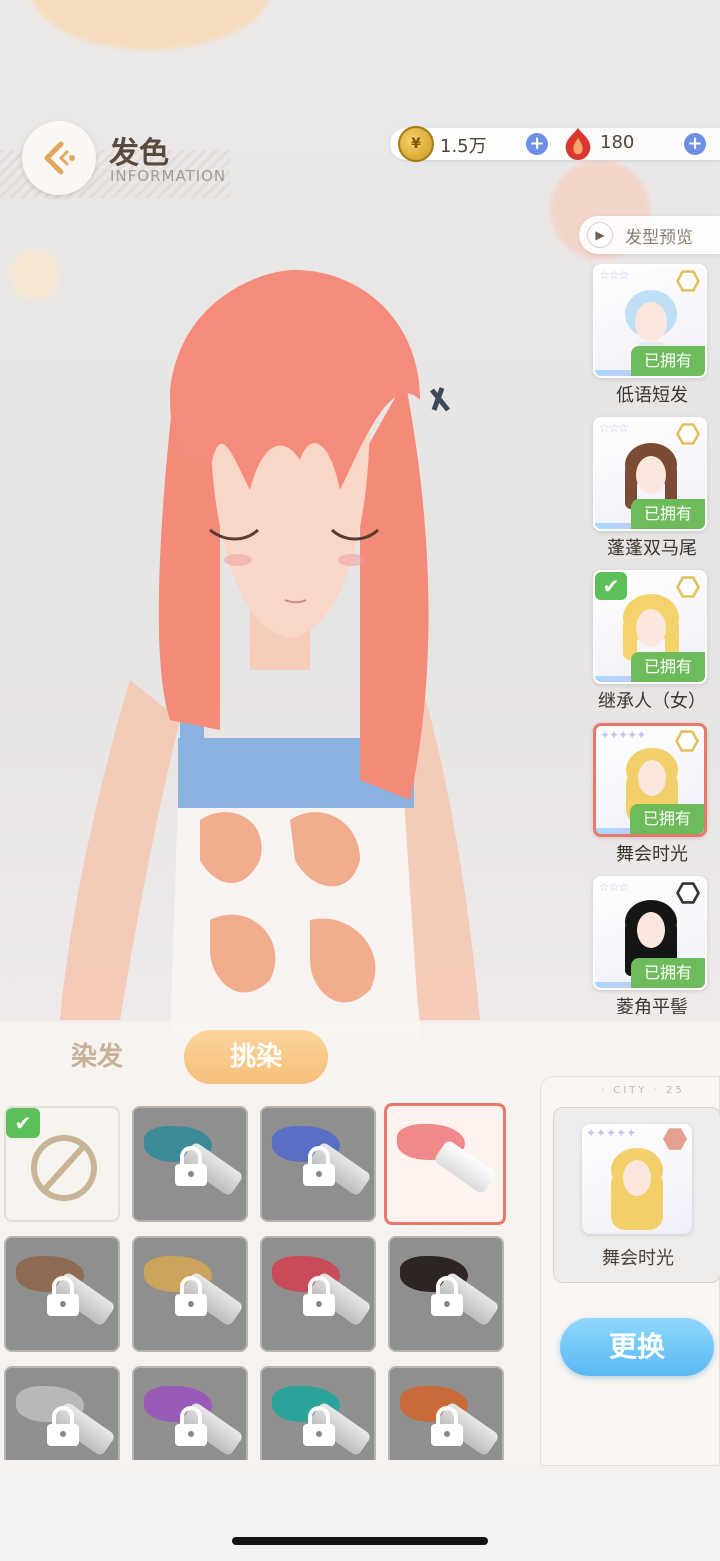 This screenshot has width=720, height=1561. I want to click on hairstyle-item: ✦✦✦✦✦ 已拥有 舞会时光, so click(652, 798).